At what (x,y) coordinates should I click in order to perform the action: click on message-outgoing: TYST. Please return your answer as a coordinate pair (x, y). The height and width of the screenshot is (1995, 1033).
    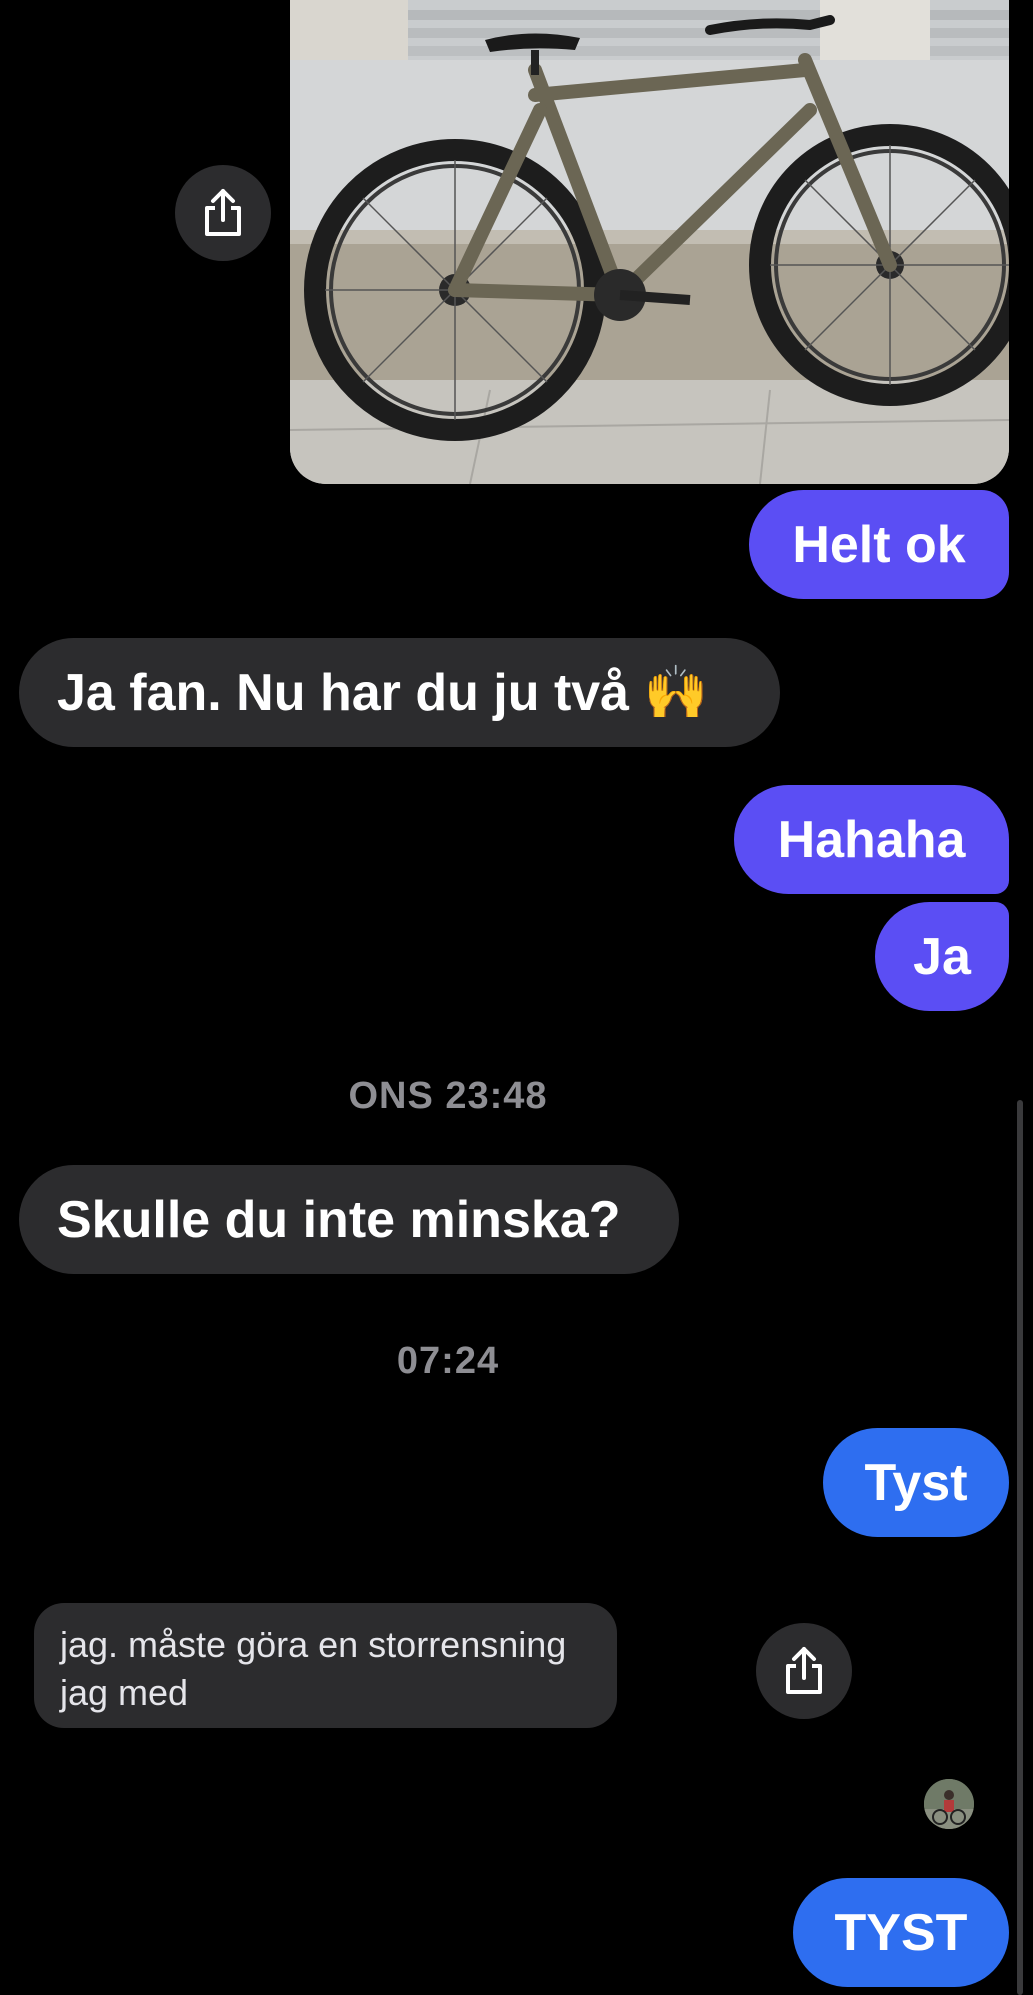
    Looking at the image, I should click on (901, 1932).